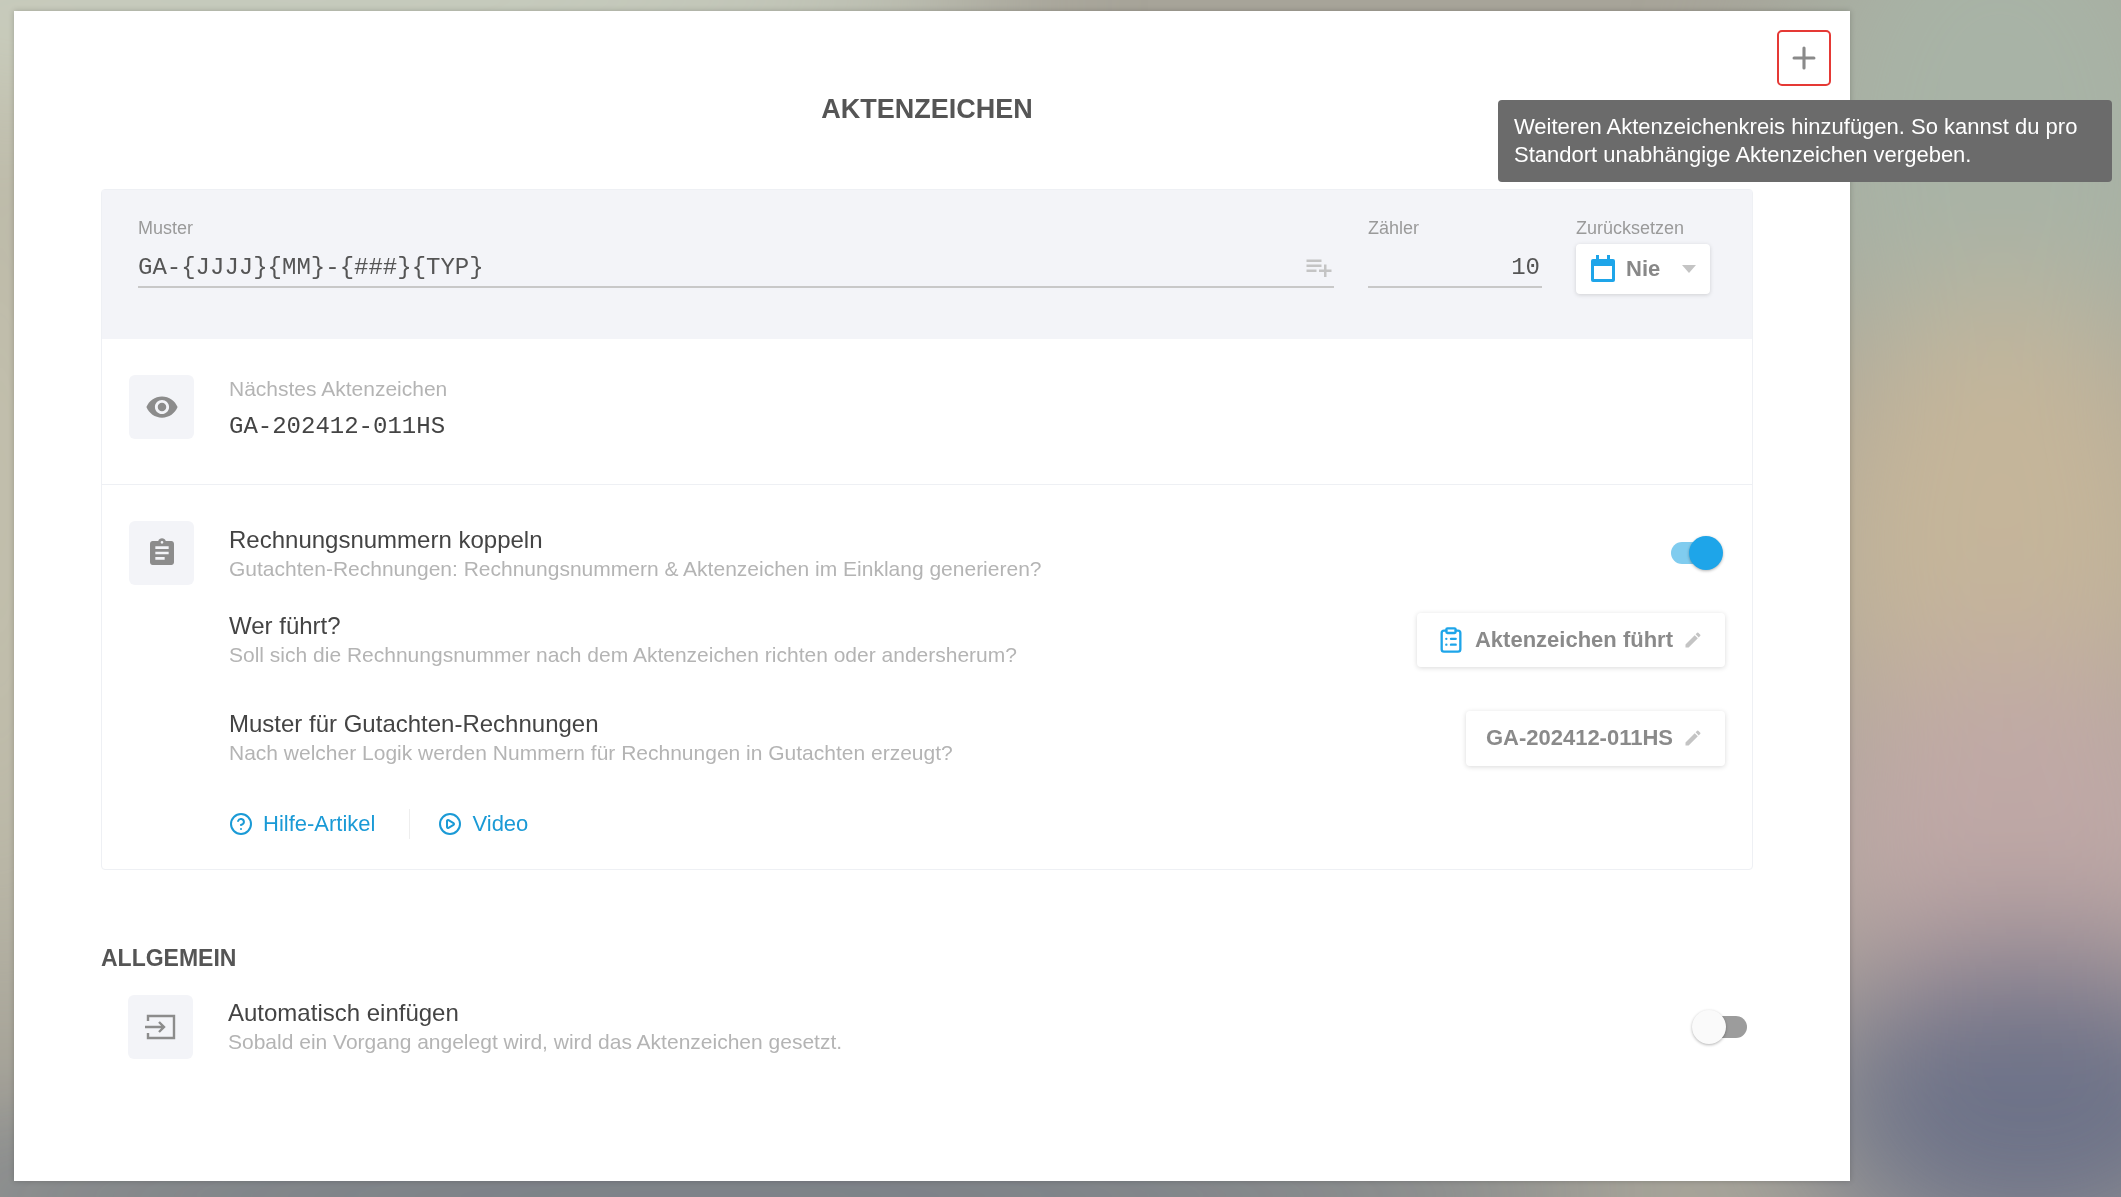  I want to click on field-label: Zähler, so click(1394, 228).